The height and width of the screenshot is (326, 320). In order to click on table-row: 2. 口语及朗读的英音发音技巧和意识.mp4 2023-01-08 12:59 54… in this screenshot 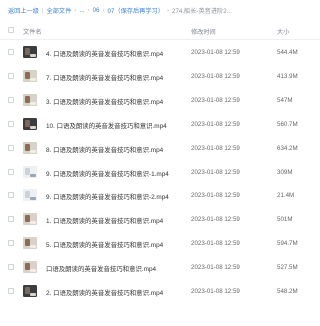, I will do `click(160, 291)`.